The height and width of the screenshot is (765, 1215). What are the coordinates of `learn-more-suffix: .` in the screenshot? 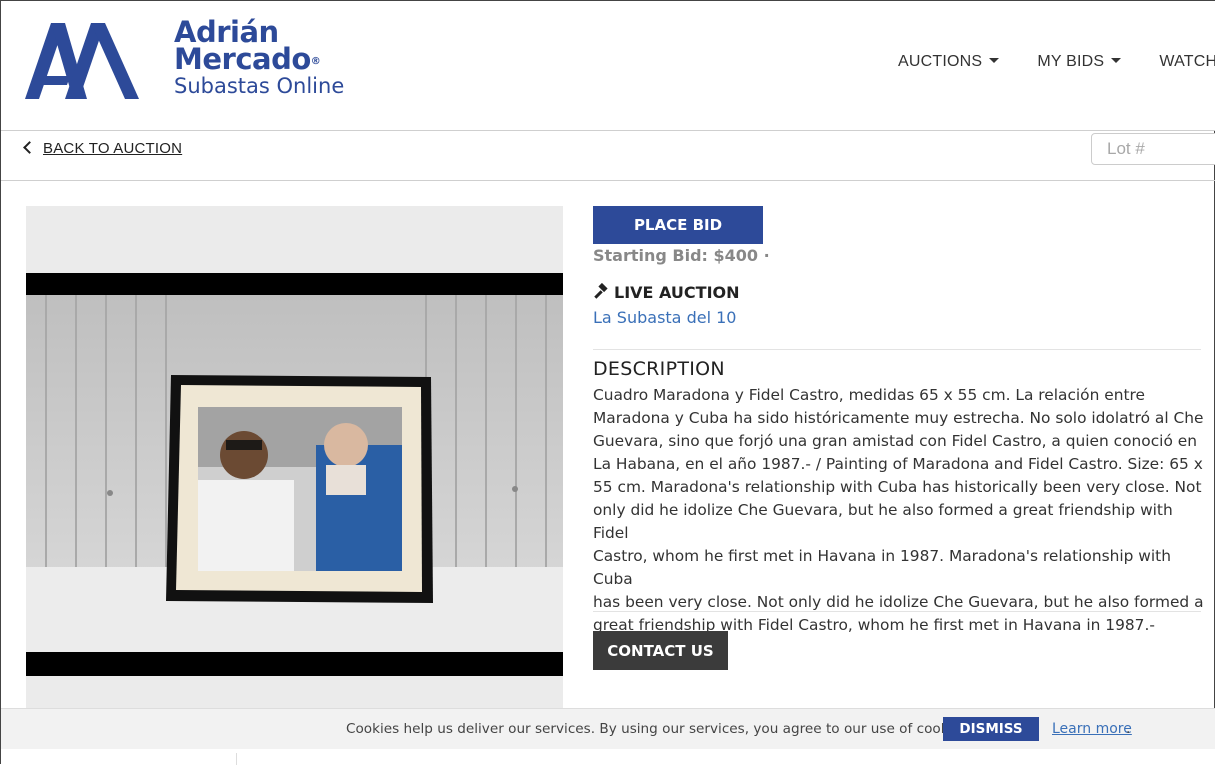 It's located at (1128, 729).